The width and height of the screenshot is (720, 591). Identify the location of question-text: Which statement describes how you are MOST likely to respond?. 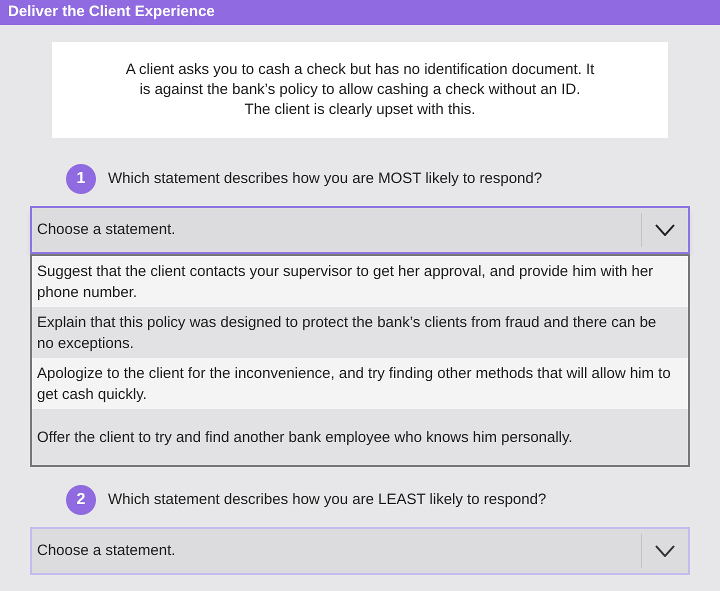
(325, 178).